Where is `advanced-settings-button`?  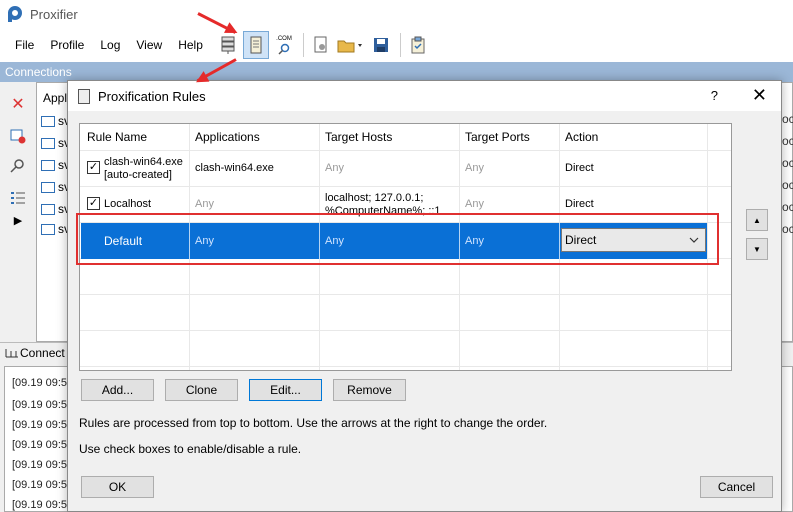 advanced-settings-button is located at coordinates (321, 45).